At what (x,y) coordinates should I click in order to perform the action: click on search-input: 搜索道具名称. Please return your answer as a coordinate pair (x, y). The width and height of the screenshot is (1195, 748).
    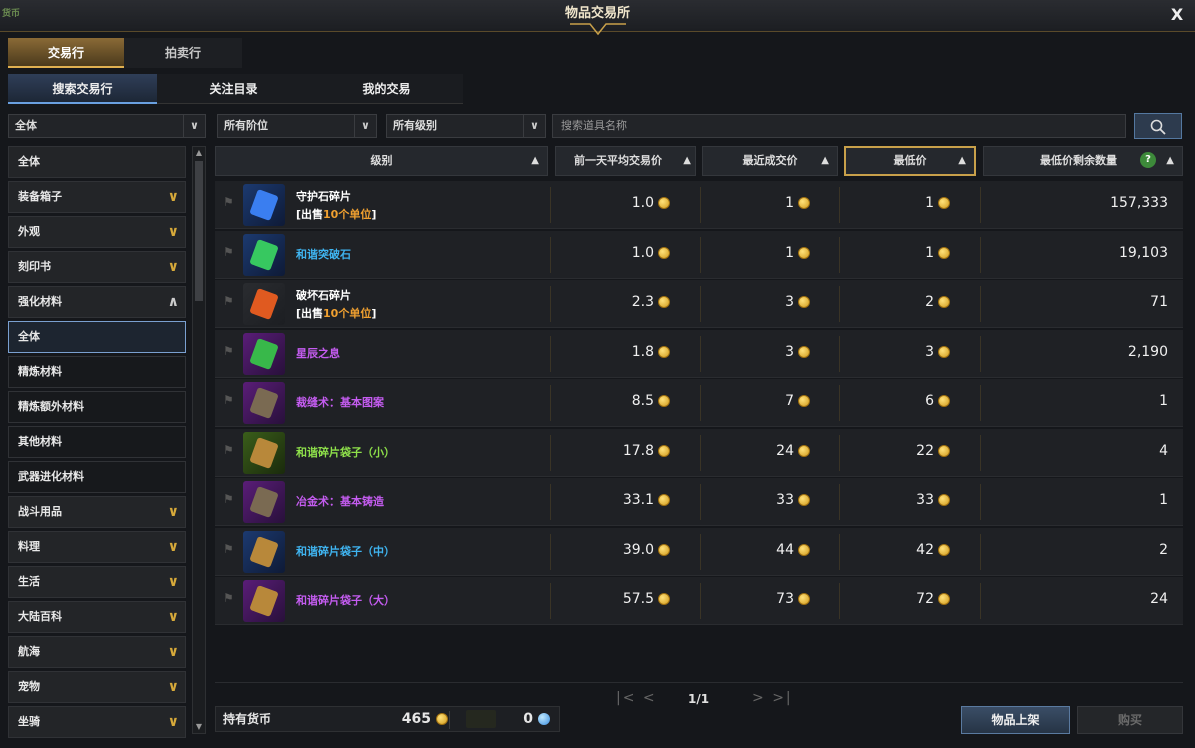
    Looking at the image, I should click on (839, 126).